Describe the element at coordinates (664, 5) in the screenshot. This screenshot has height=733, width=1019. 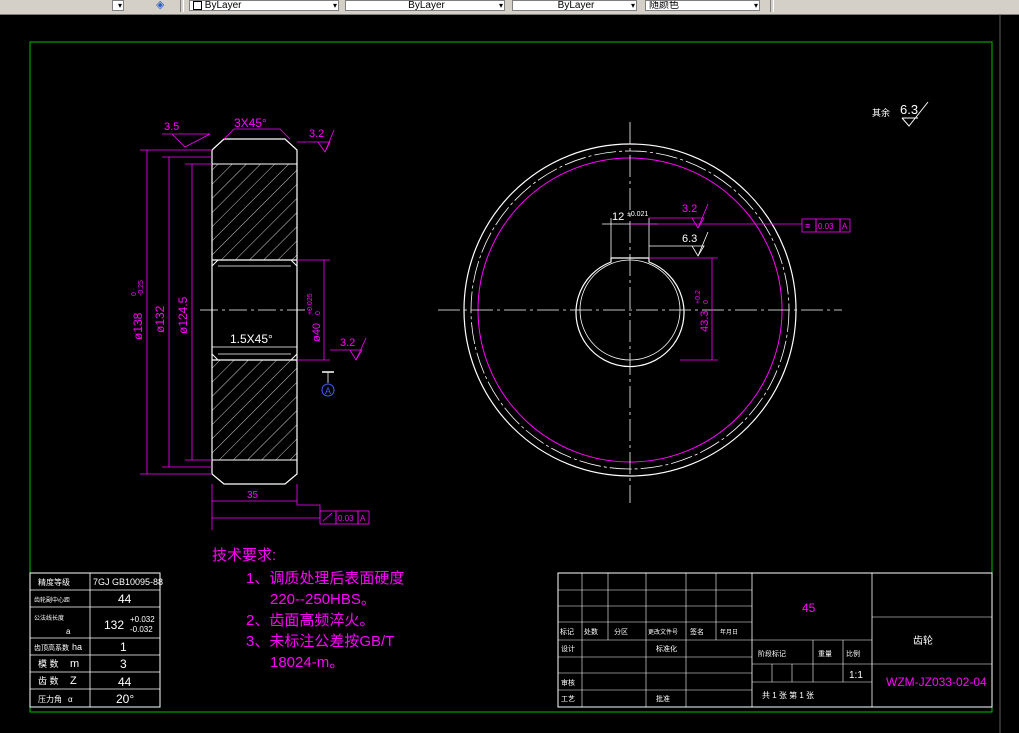
I see `plotstyle-combo-label: 随颜色` at that location.